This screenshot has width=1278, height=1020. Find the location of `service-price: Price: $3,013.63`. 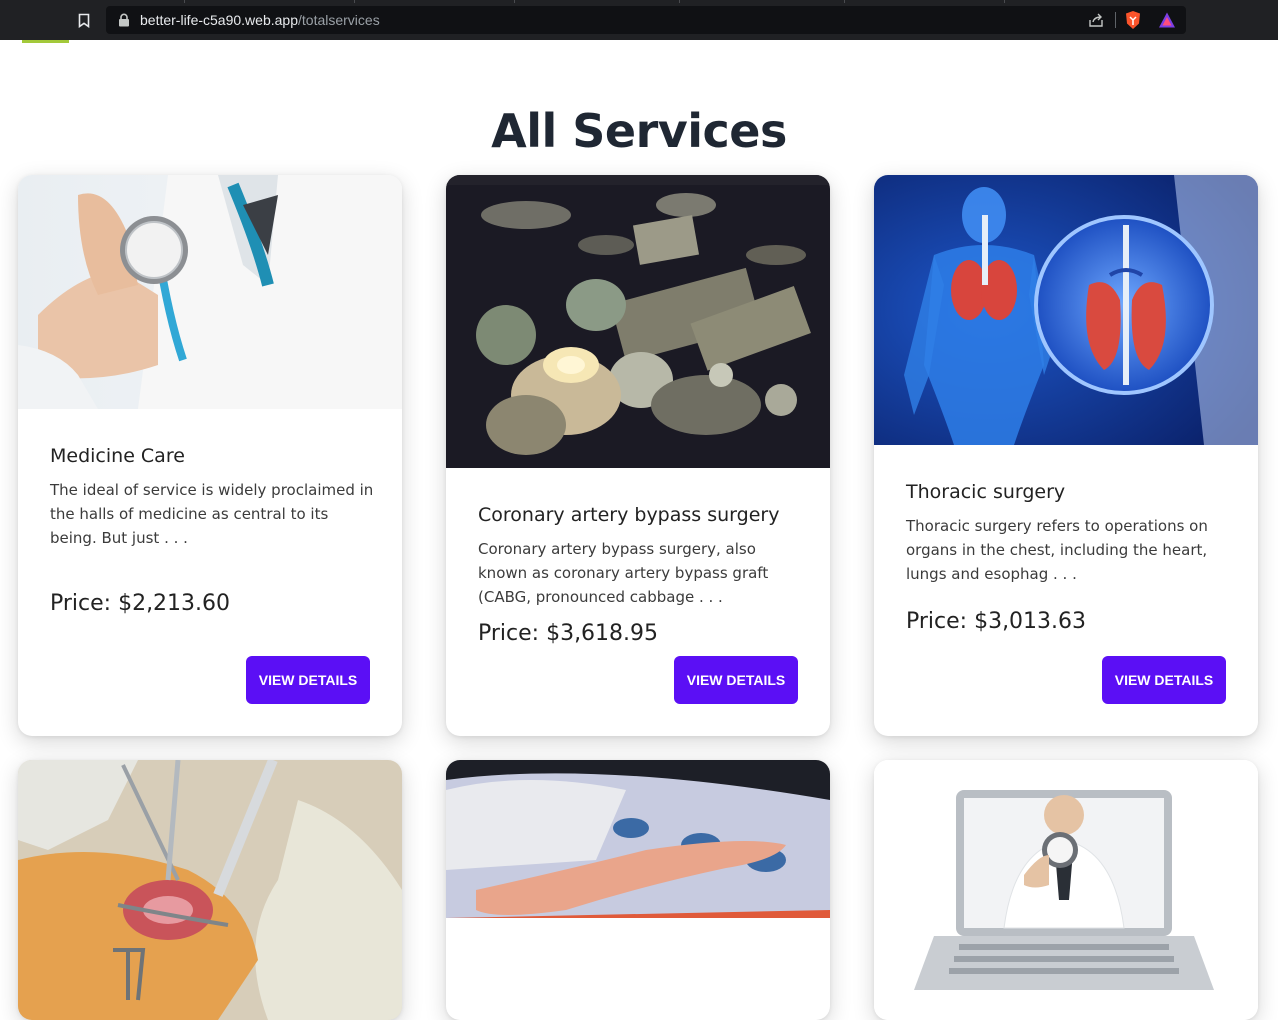

service-price: Price: $3,013.63 is located at coordinates (996, 621).